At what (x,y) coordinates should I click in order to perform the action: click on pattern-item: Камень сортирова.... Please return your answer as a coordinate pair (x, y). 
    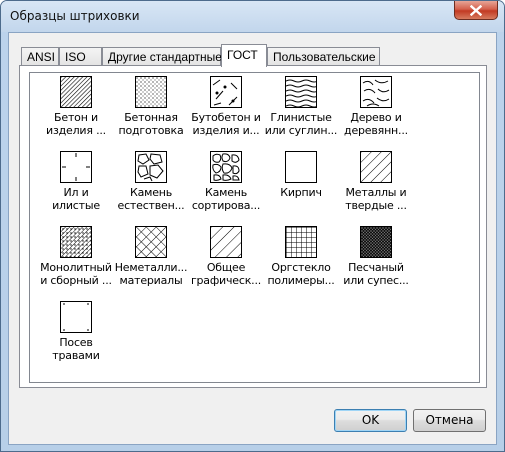
    Looking at the image, I should click on (226, 181).